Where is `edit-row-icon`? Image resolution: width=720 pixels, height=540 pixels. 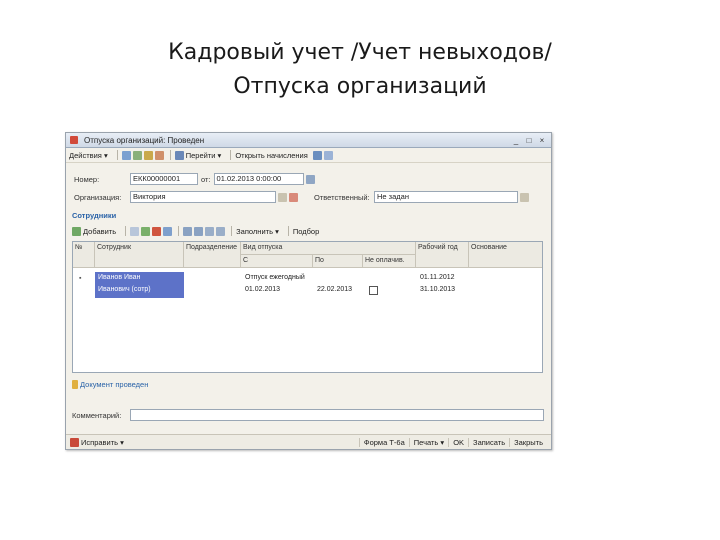 edit-row-icon is located at coordinates (146, 231).